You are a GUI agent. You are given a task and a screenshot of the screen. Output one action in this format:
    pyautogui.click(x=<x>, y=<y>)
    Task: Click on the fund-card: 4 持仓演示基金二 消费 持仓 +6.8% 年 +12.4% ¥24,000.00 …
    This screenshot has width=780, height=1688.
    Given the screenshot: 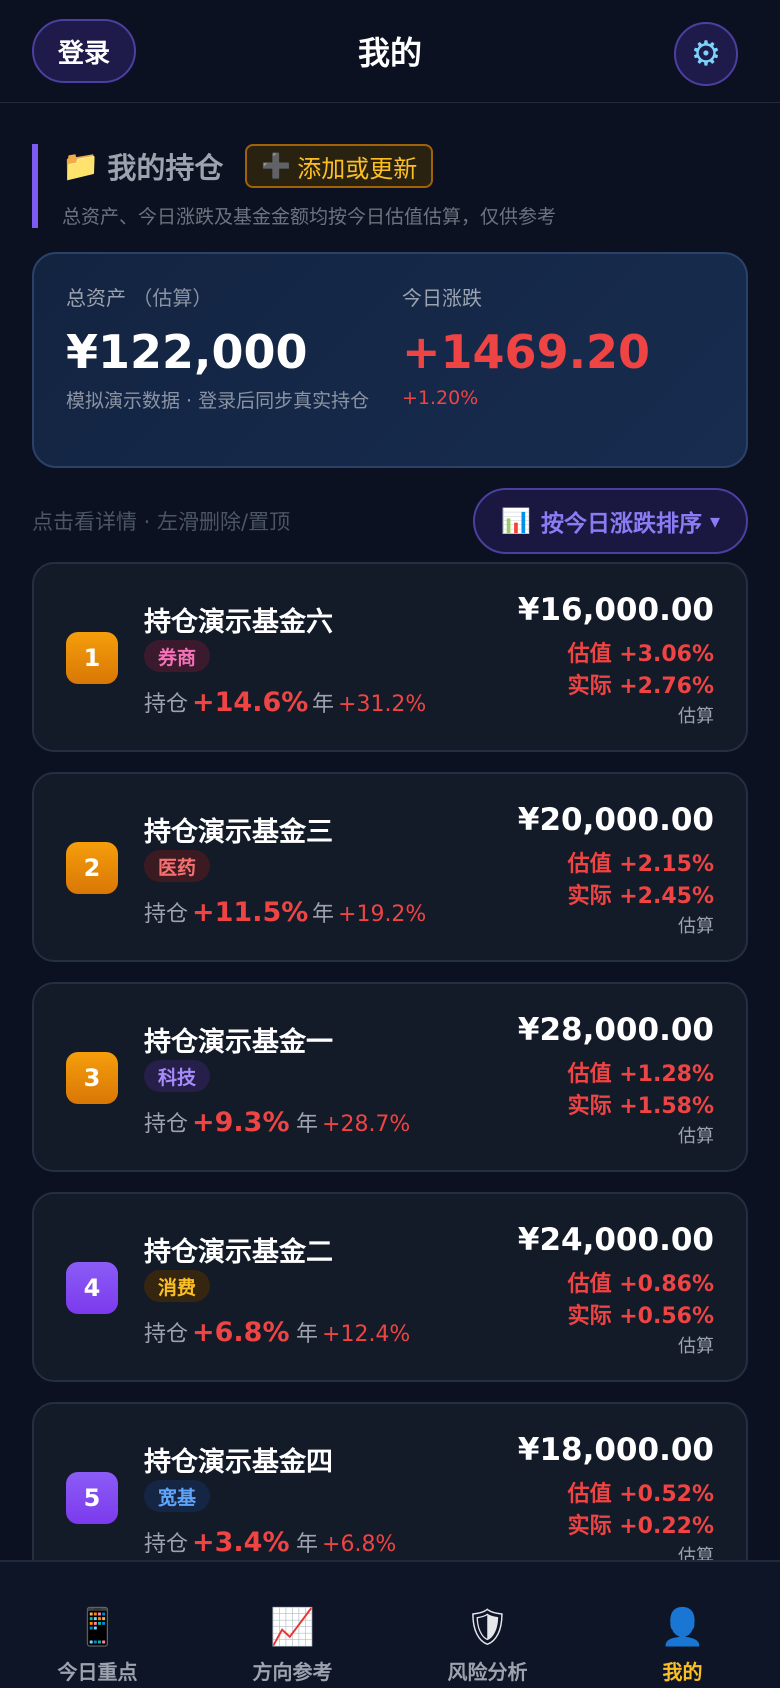 What is the action you would take?
    pyautogui.click(x=390, y=1287)
    